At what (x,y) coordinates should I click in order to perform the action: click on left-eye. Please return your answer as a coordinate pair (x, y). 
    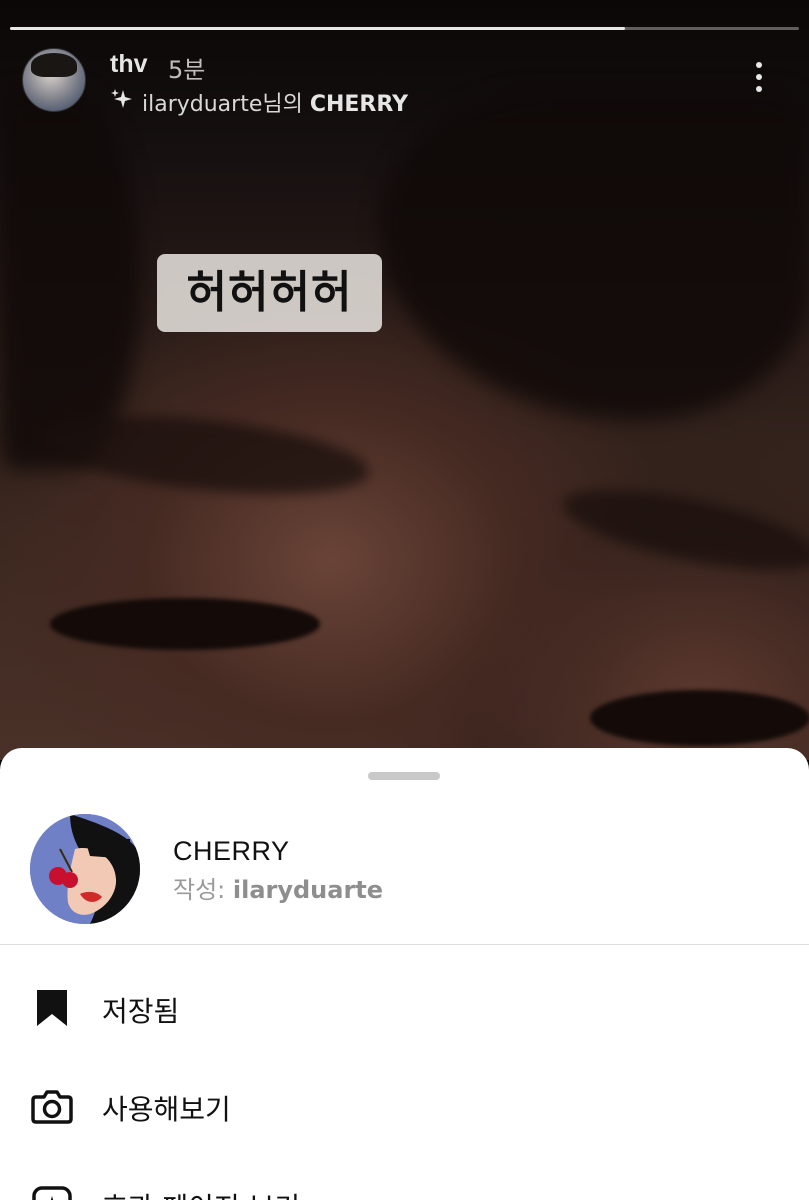
    Looking at the image, I should click on (185, 624).